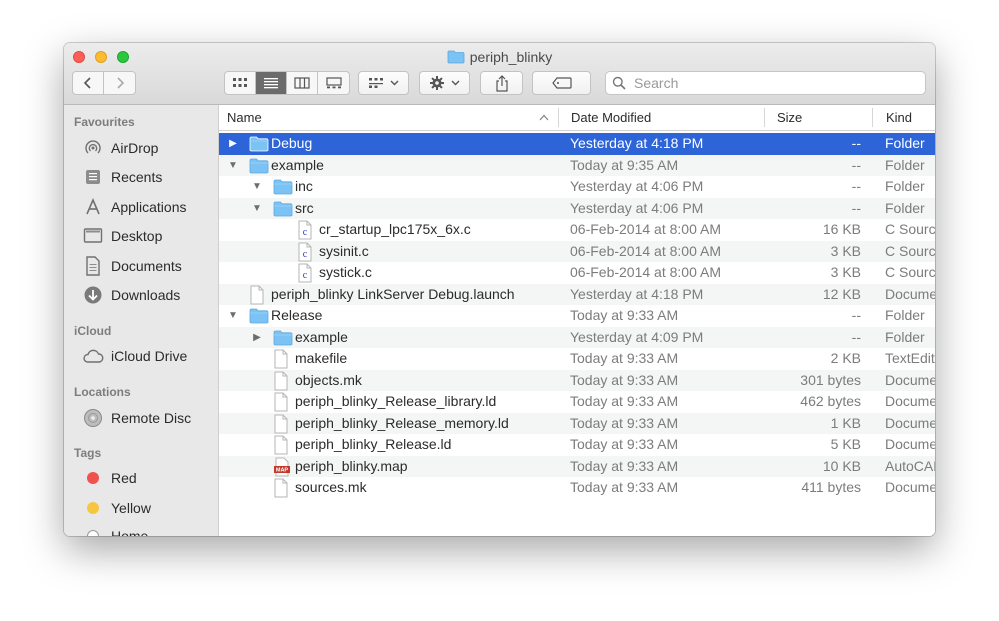 The width and height of the screenshot is (999, 621). Describe the element at coordinates (146, 295) in the screenshot. I see `sidebar-item-label: Downloads` at that location.